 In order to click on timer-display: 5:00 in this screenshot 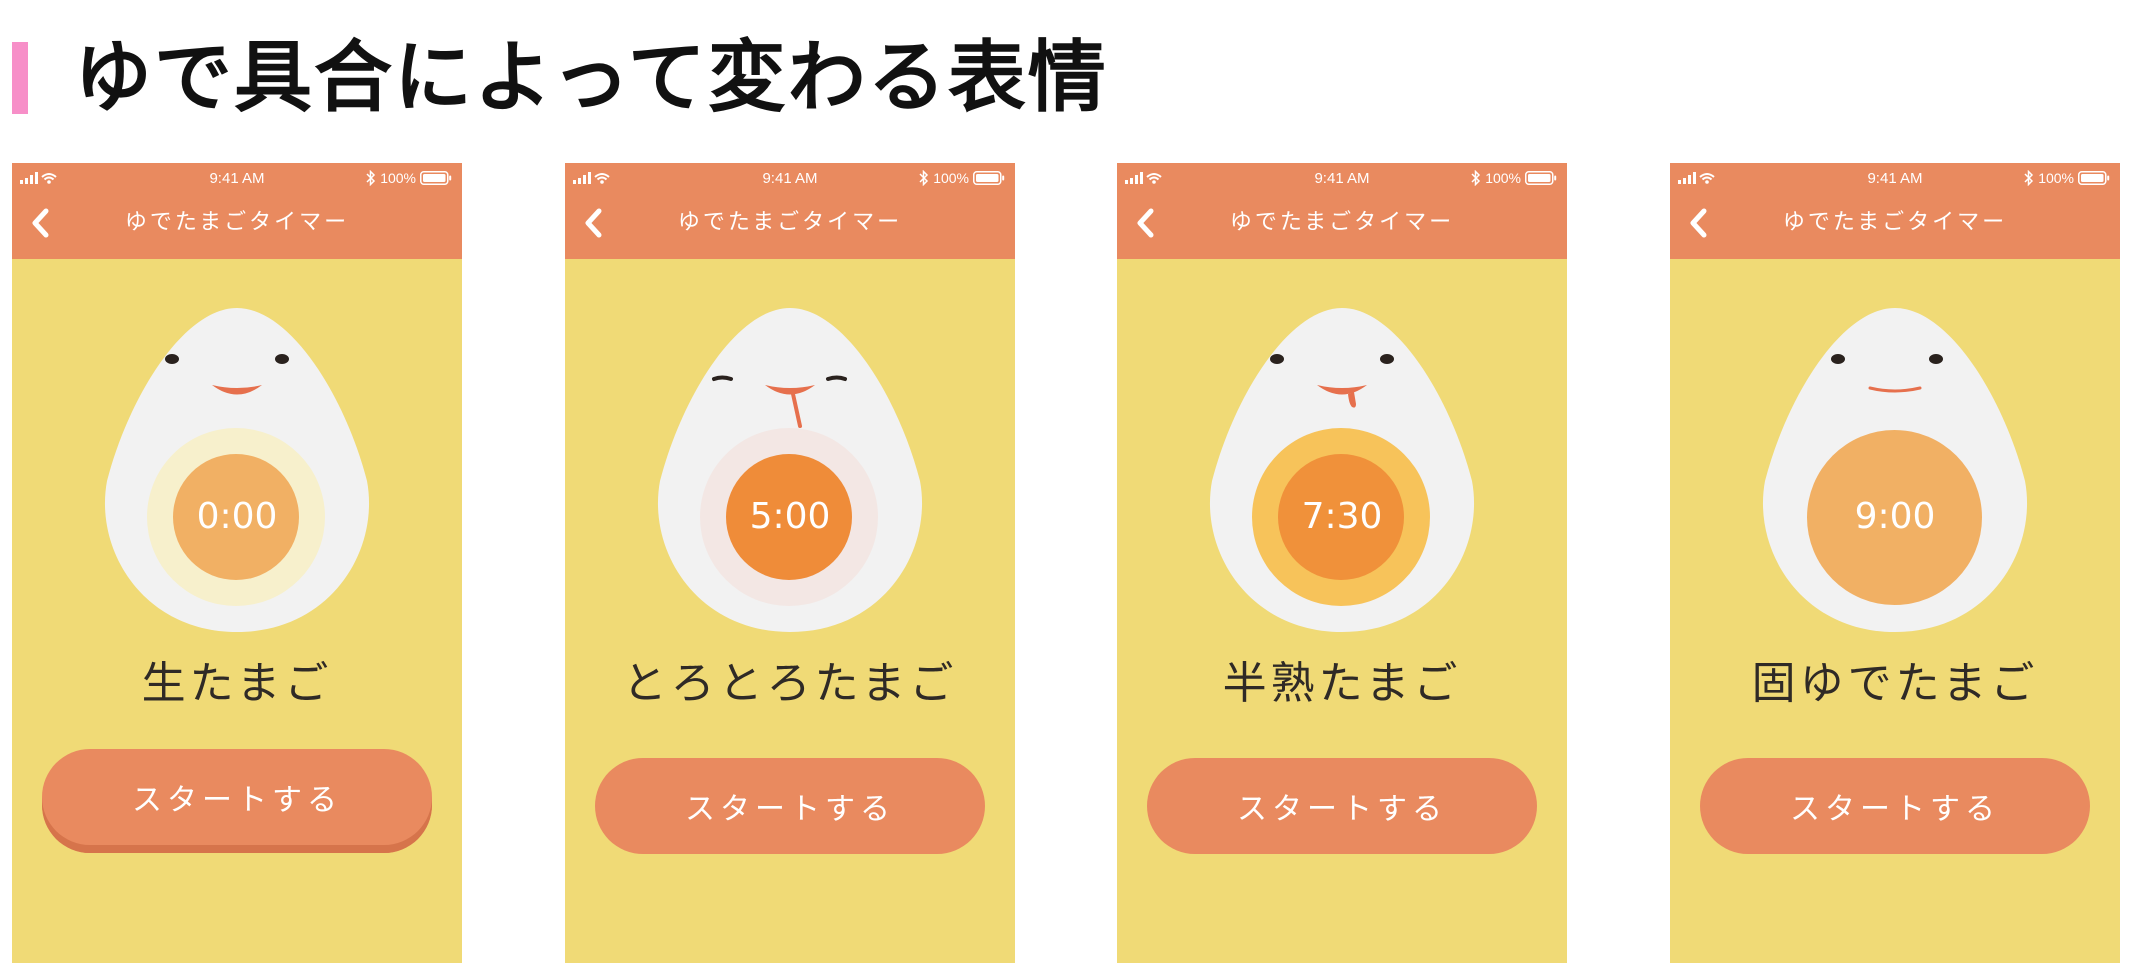, I will do `click(790, 516)`.